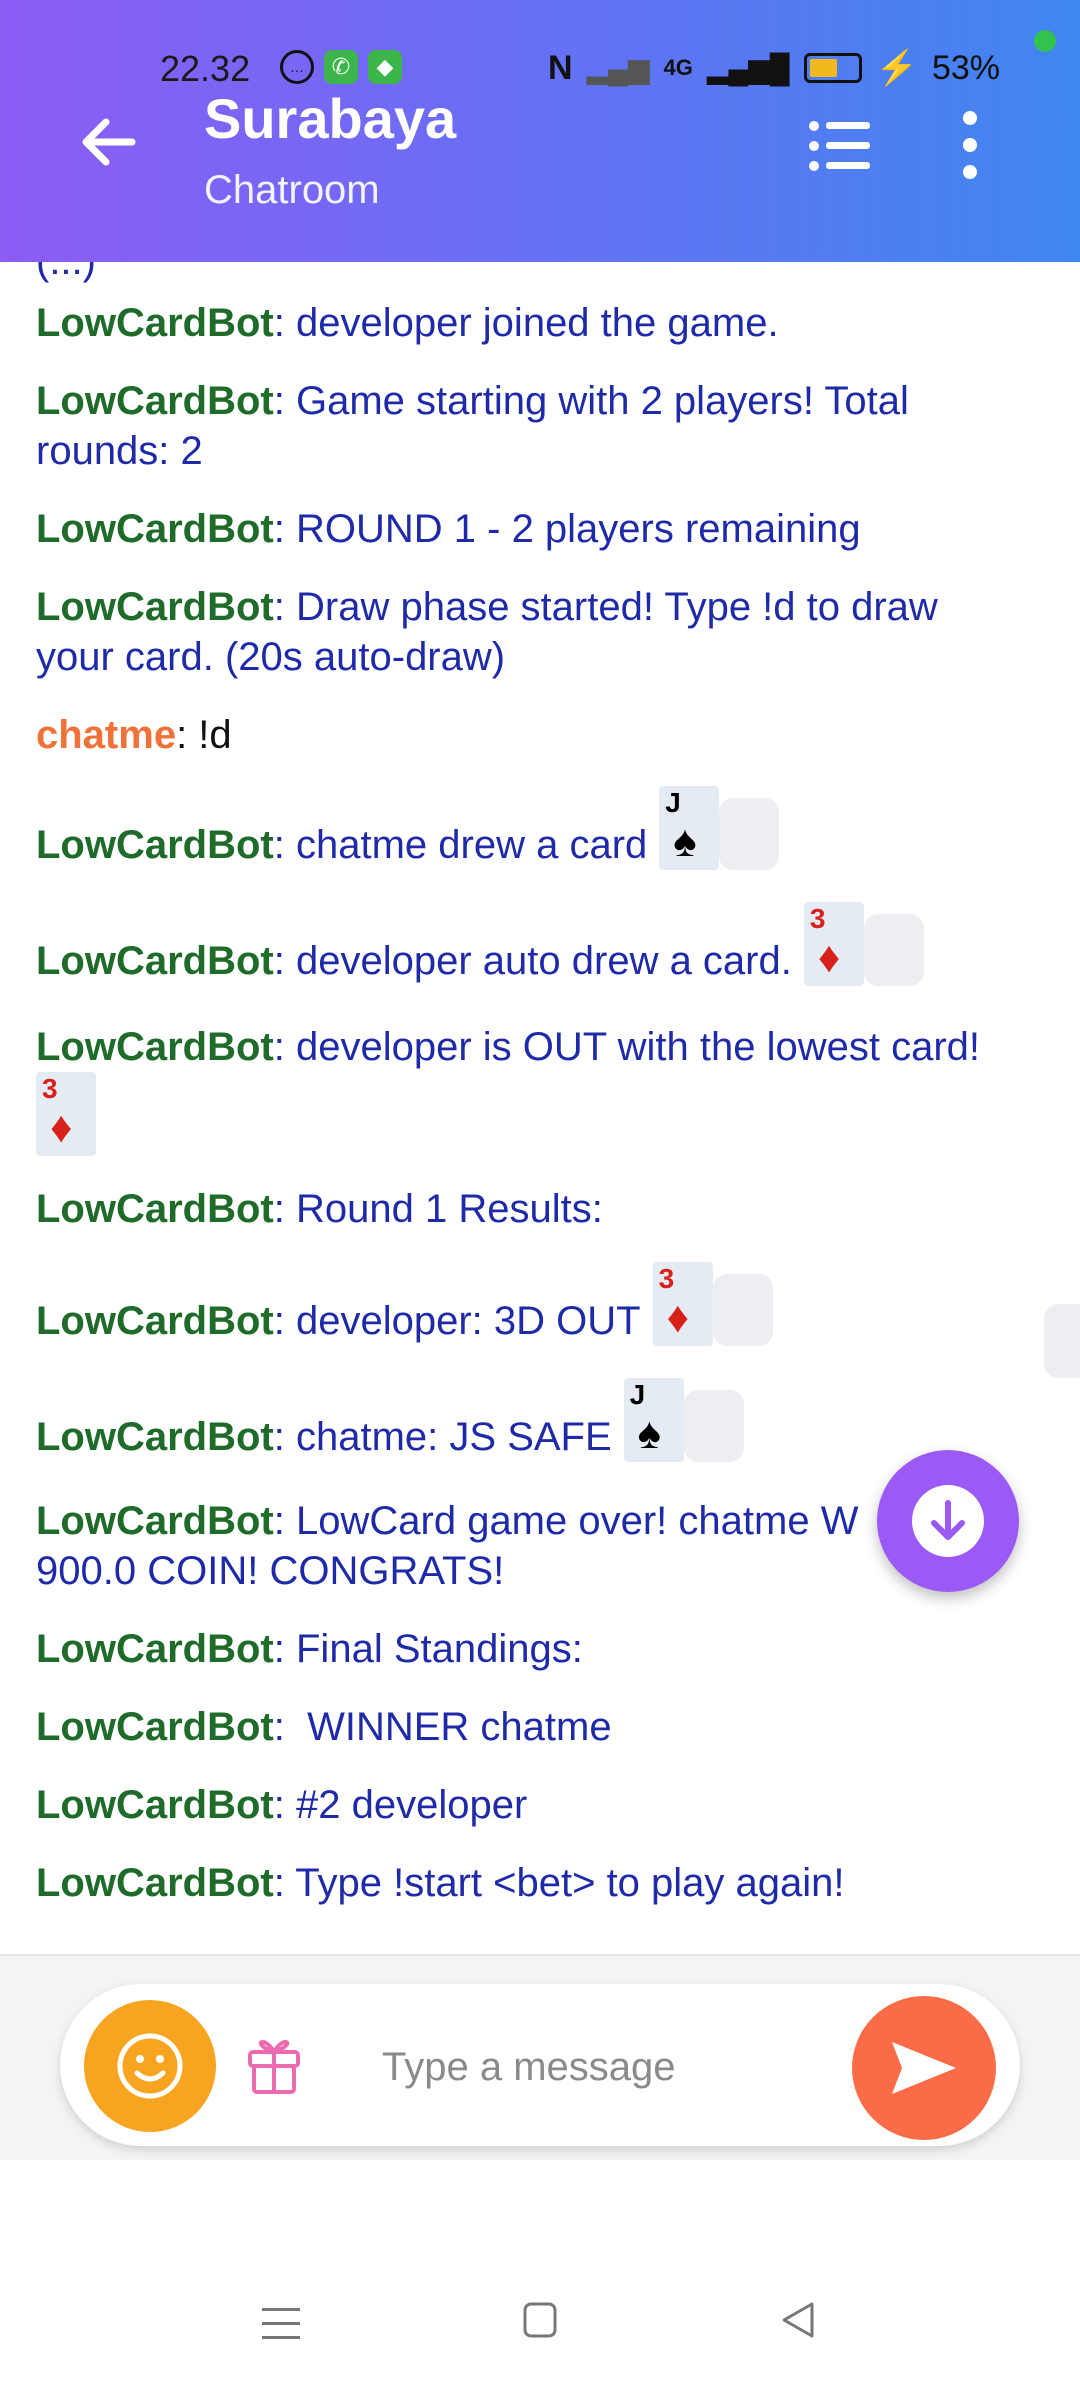 This screenshot has width=1080, height=2400. What do you see at coordinates (66, 272) in the screenshot?
I see `partial-text: (...)` at bounding box center [66, 272].